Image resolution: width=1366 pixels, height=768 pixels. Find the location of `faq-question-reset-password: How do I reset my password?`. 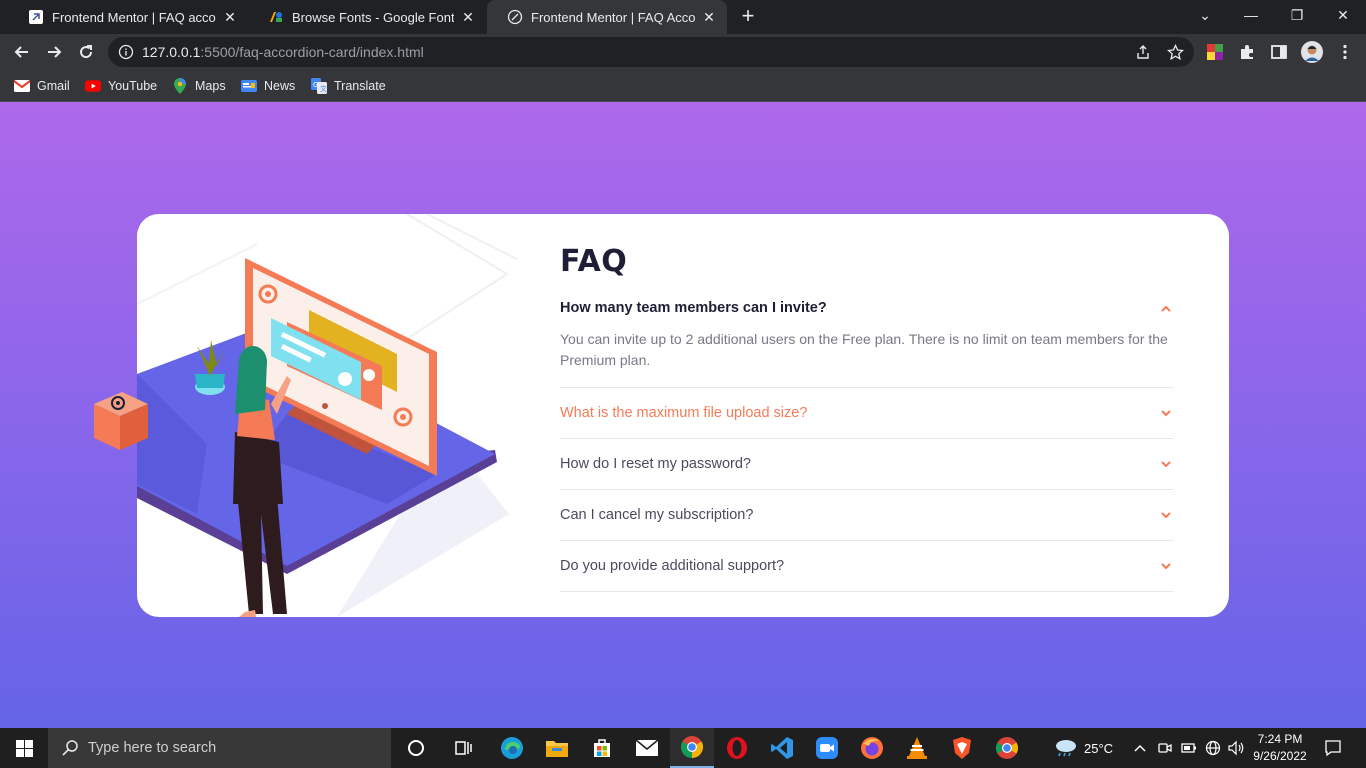

faq-question-reset-password: How do I reset my password? is located at coordinates (866, 464).